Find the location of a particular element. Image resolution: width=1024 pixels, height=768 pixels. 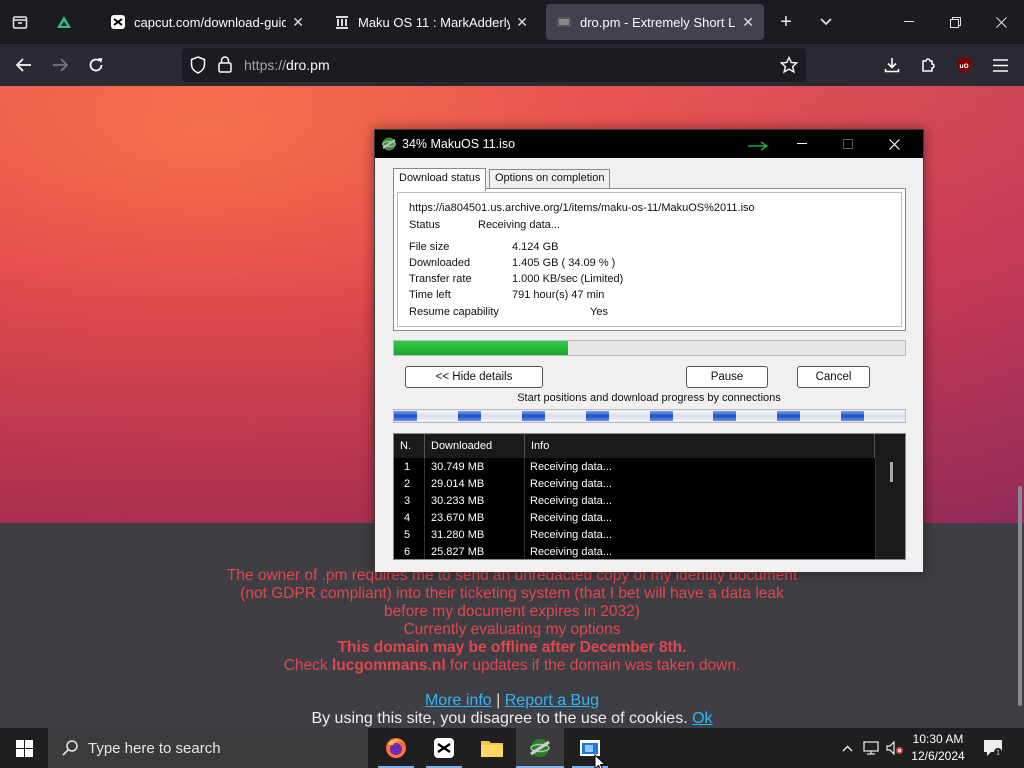

tab-title: Maku OS 11 : MarkAdderly : Free is located at coordinates (434, 22).